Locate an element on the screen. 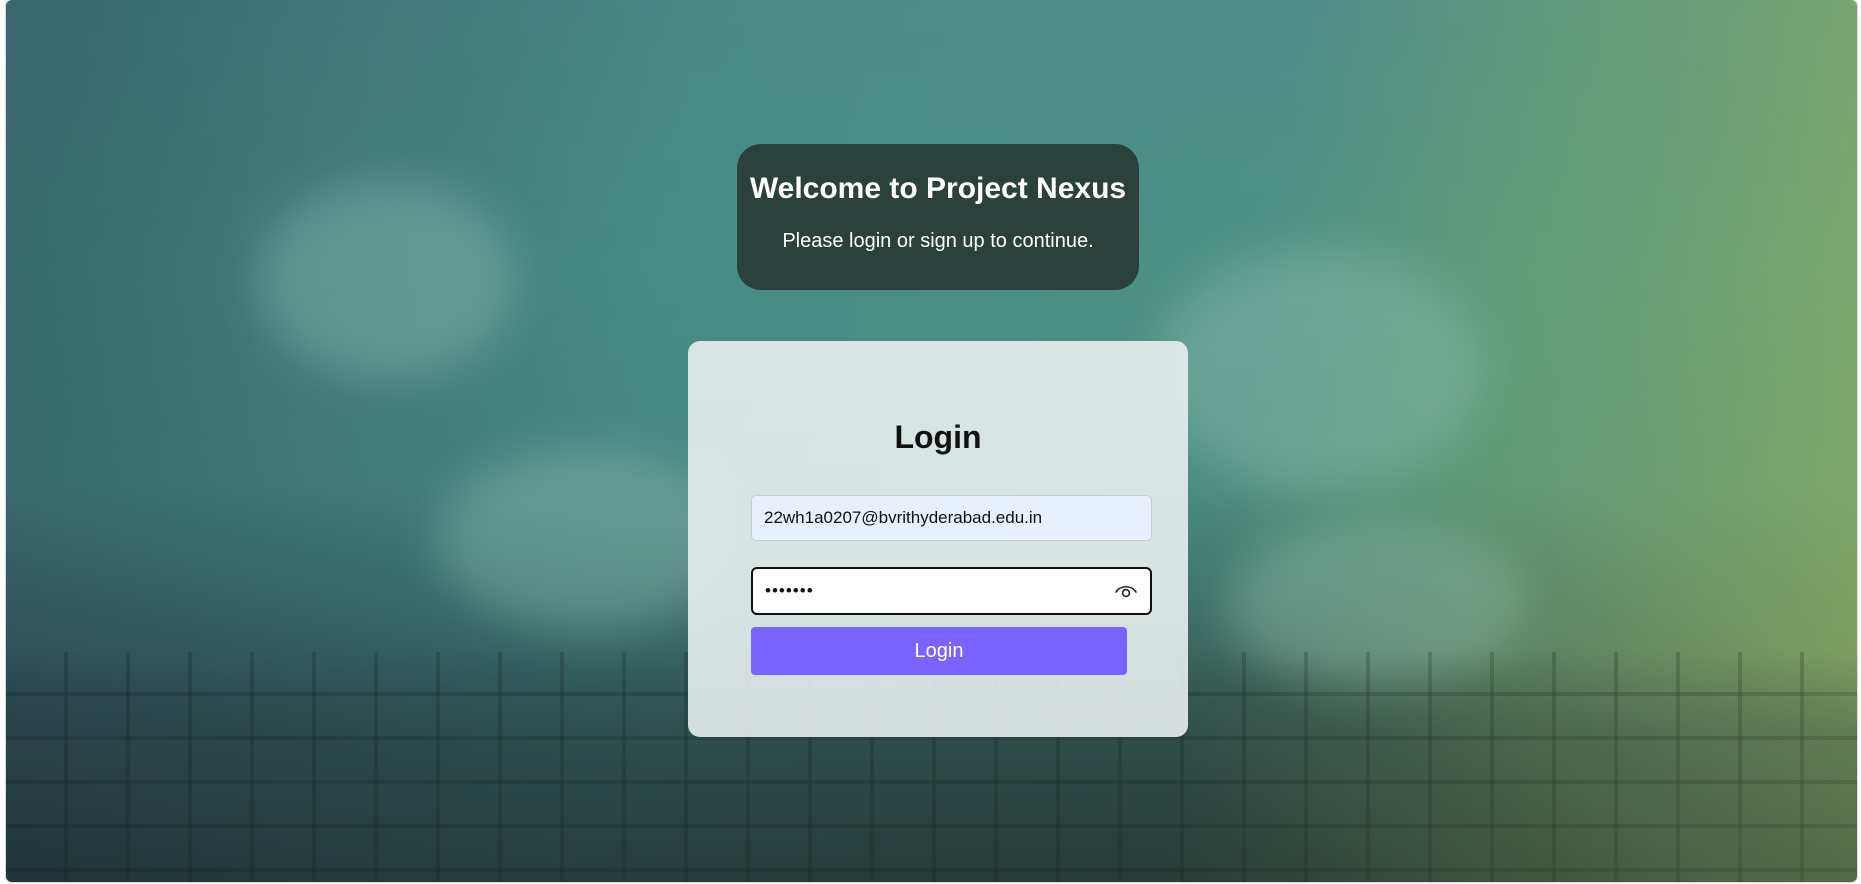 This screenshot has height=884, width=1861. password-field-wrapper is located at coordinates (951, 591).